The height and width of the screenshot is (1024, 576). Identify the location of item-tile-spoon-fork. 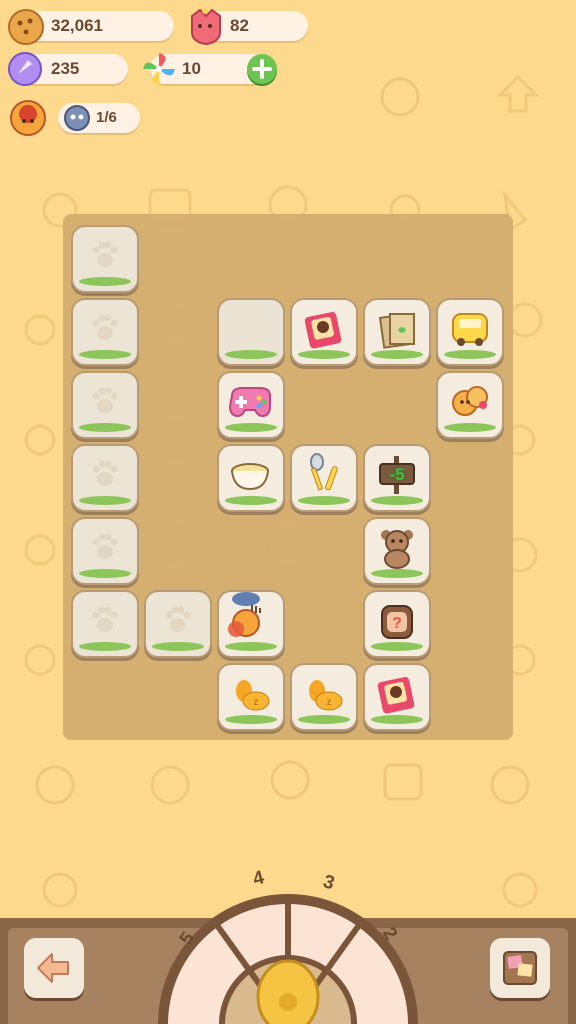
(324, 478).